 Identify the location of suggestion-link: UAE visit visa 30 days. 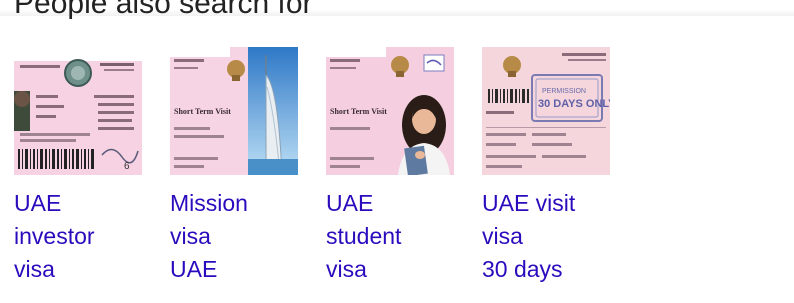
(546, 236).